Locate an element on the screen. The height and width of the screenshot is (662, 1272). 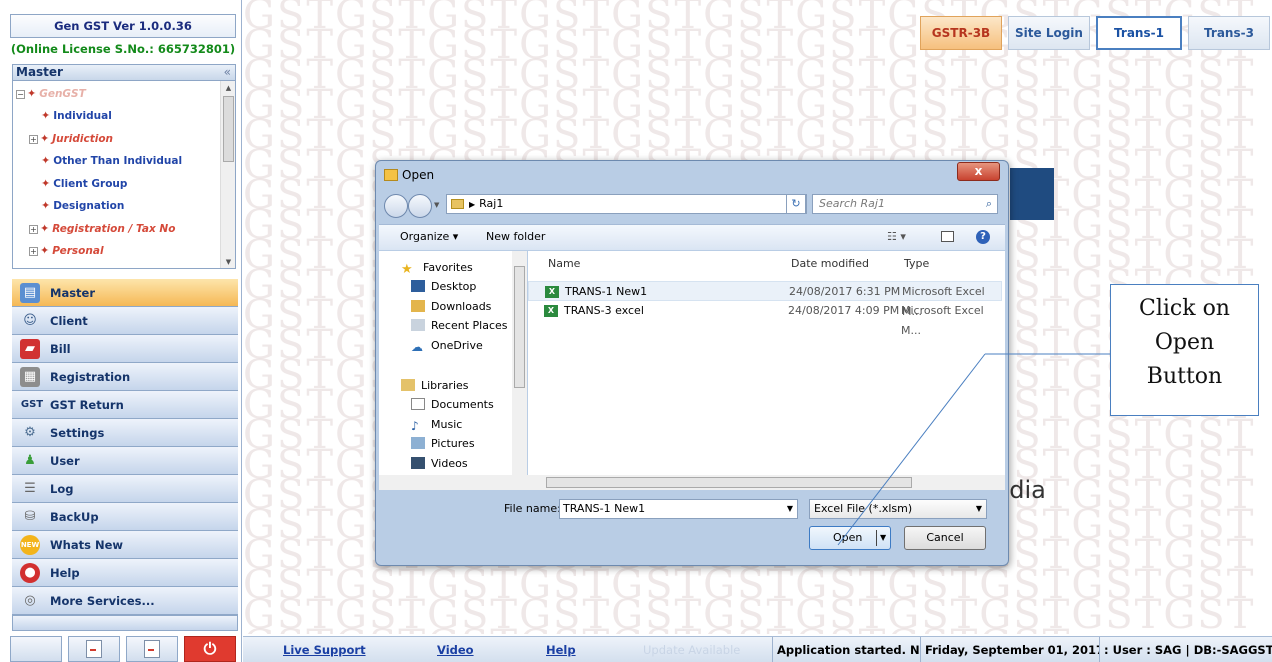
tree-item-label: Designation is located at coordinates (89, 206).